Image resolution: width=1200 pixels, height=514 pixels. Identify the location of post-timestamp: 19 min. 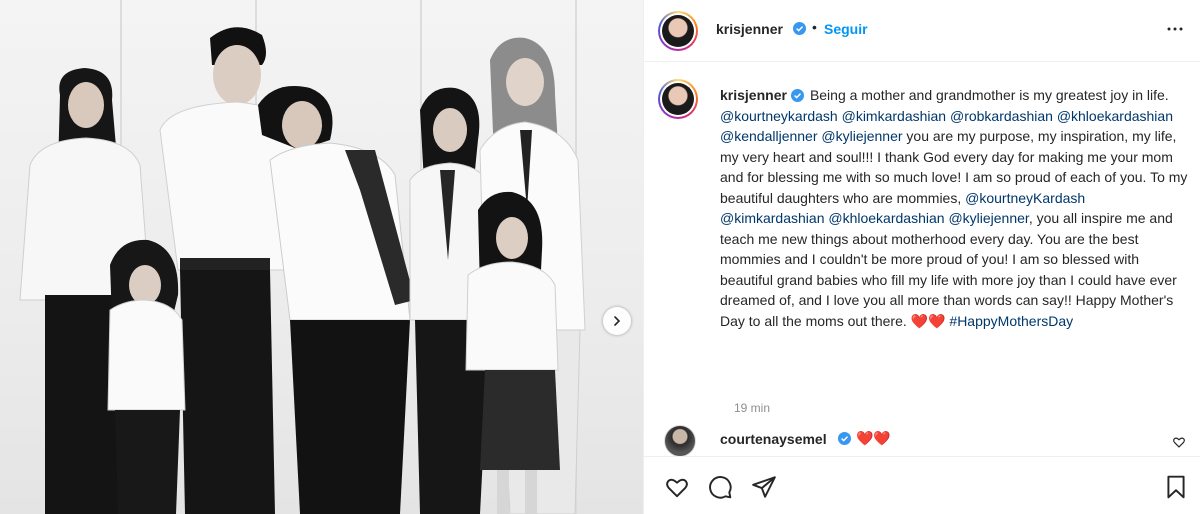
(752, 408).